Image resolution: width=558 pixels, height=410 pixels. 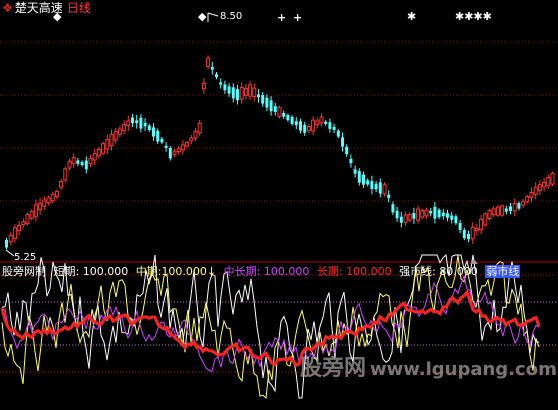 I want to click on indicator-short-term: 短期: 100.000, so click(x=91, y=271).